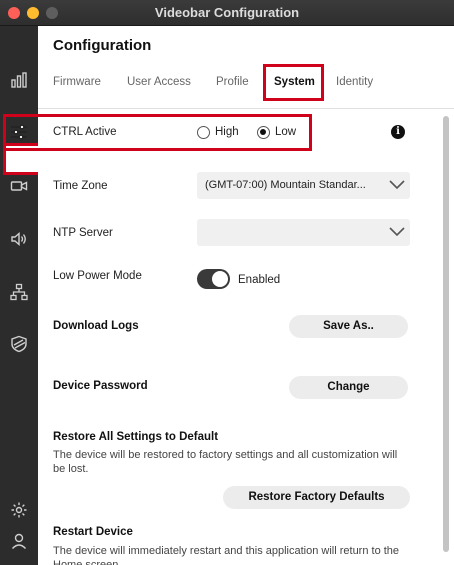 The image size is (454, 565). What do you see at coordinates (293, 82) in the screenshot?
I see `tab-highlight-box` at bounding box center [293, 82].